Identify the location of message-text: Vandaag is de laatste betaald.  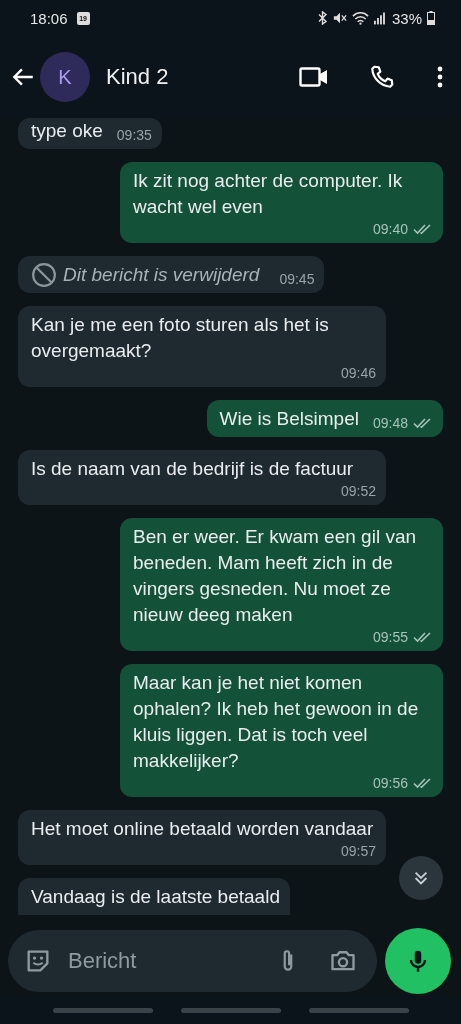
(155, 897).